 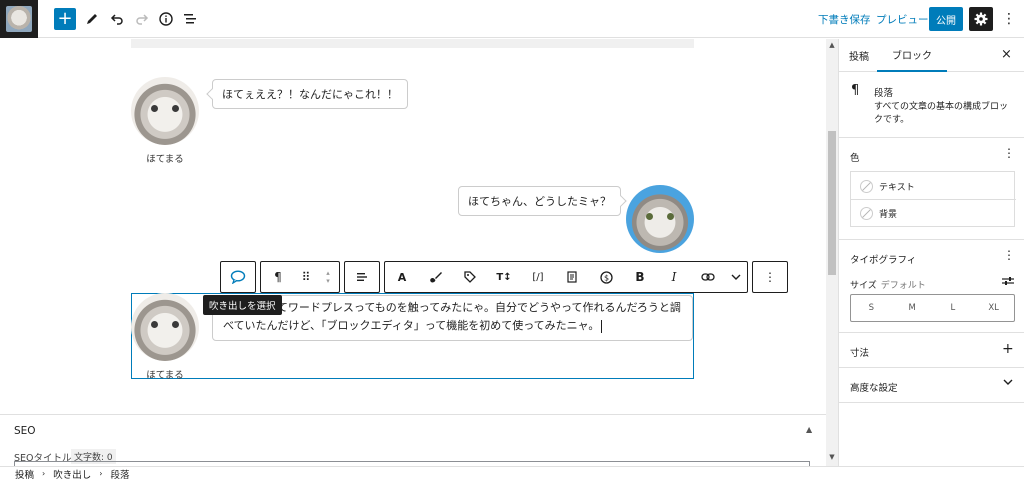 What do you see at coordinates (1006, 54) in the screenshot?
I see `close-icon: ×` at bounding box center [1006, 54].